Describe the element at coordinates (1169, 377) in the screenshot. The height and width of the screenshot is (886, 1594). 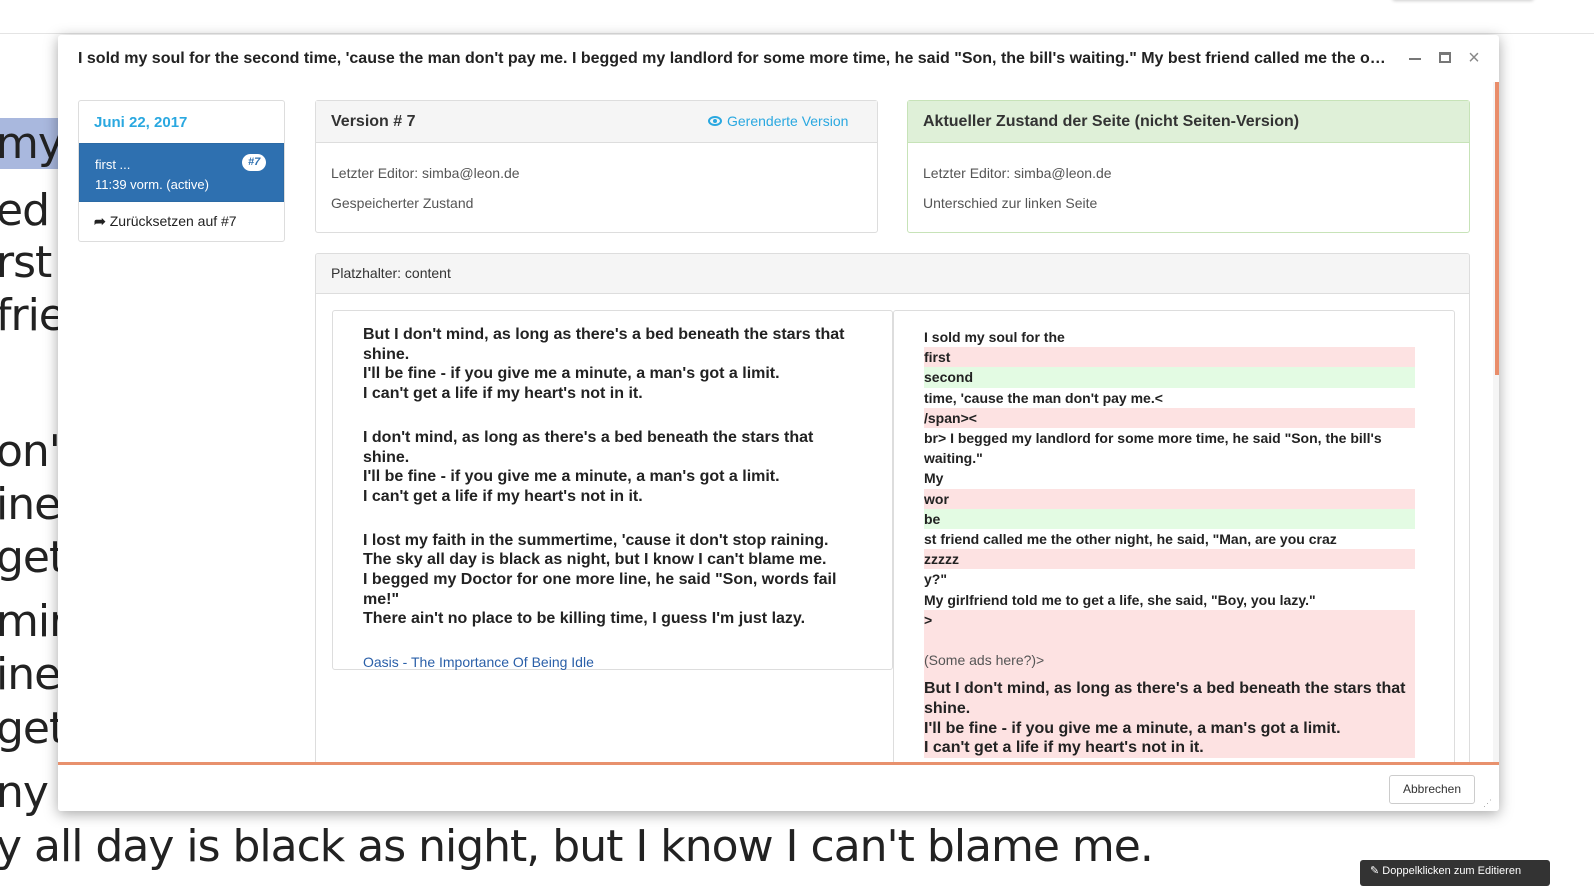
I see `diff-line-added: second` at that location.